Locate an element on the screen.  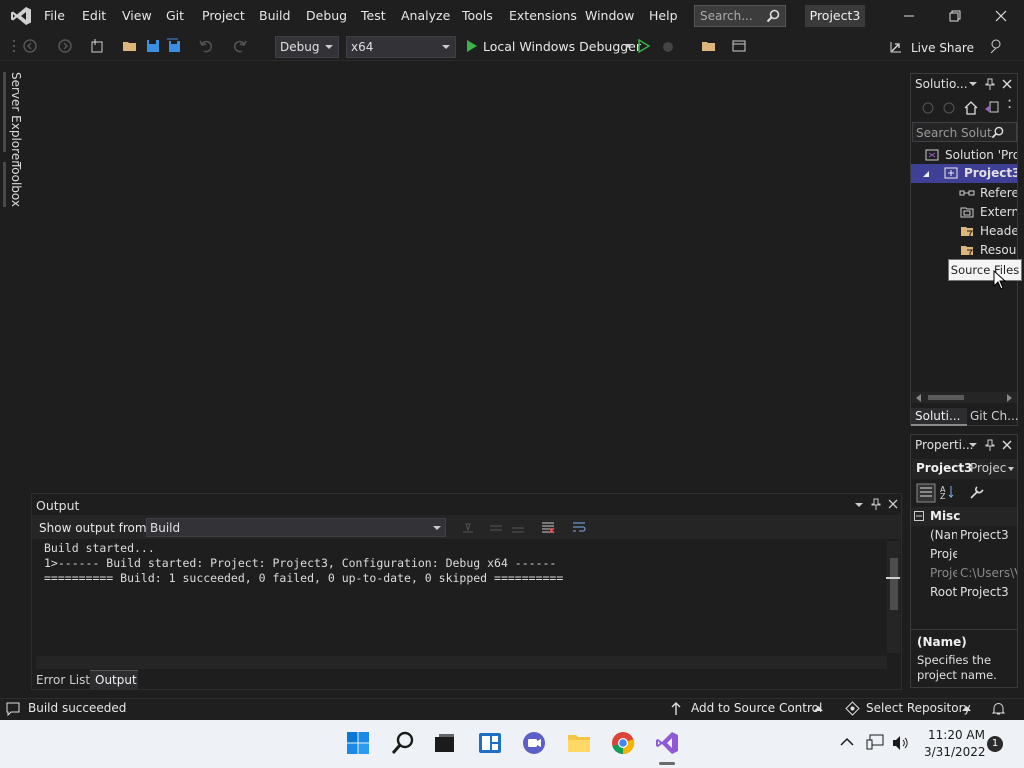
menu-window: Window is located at coordinates (609, 15).